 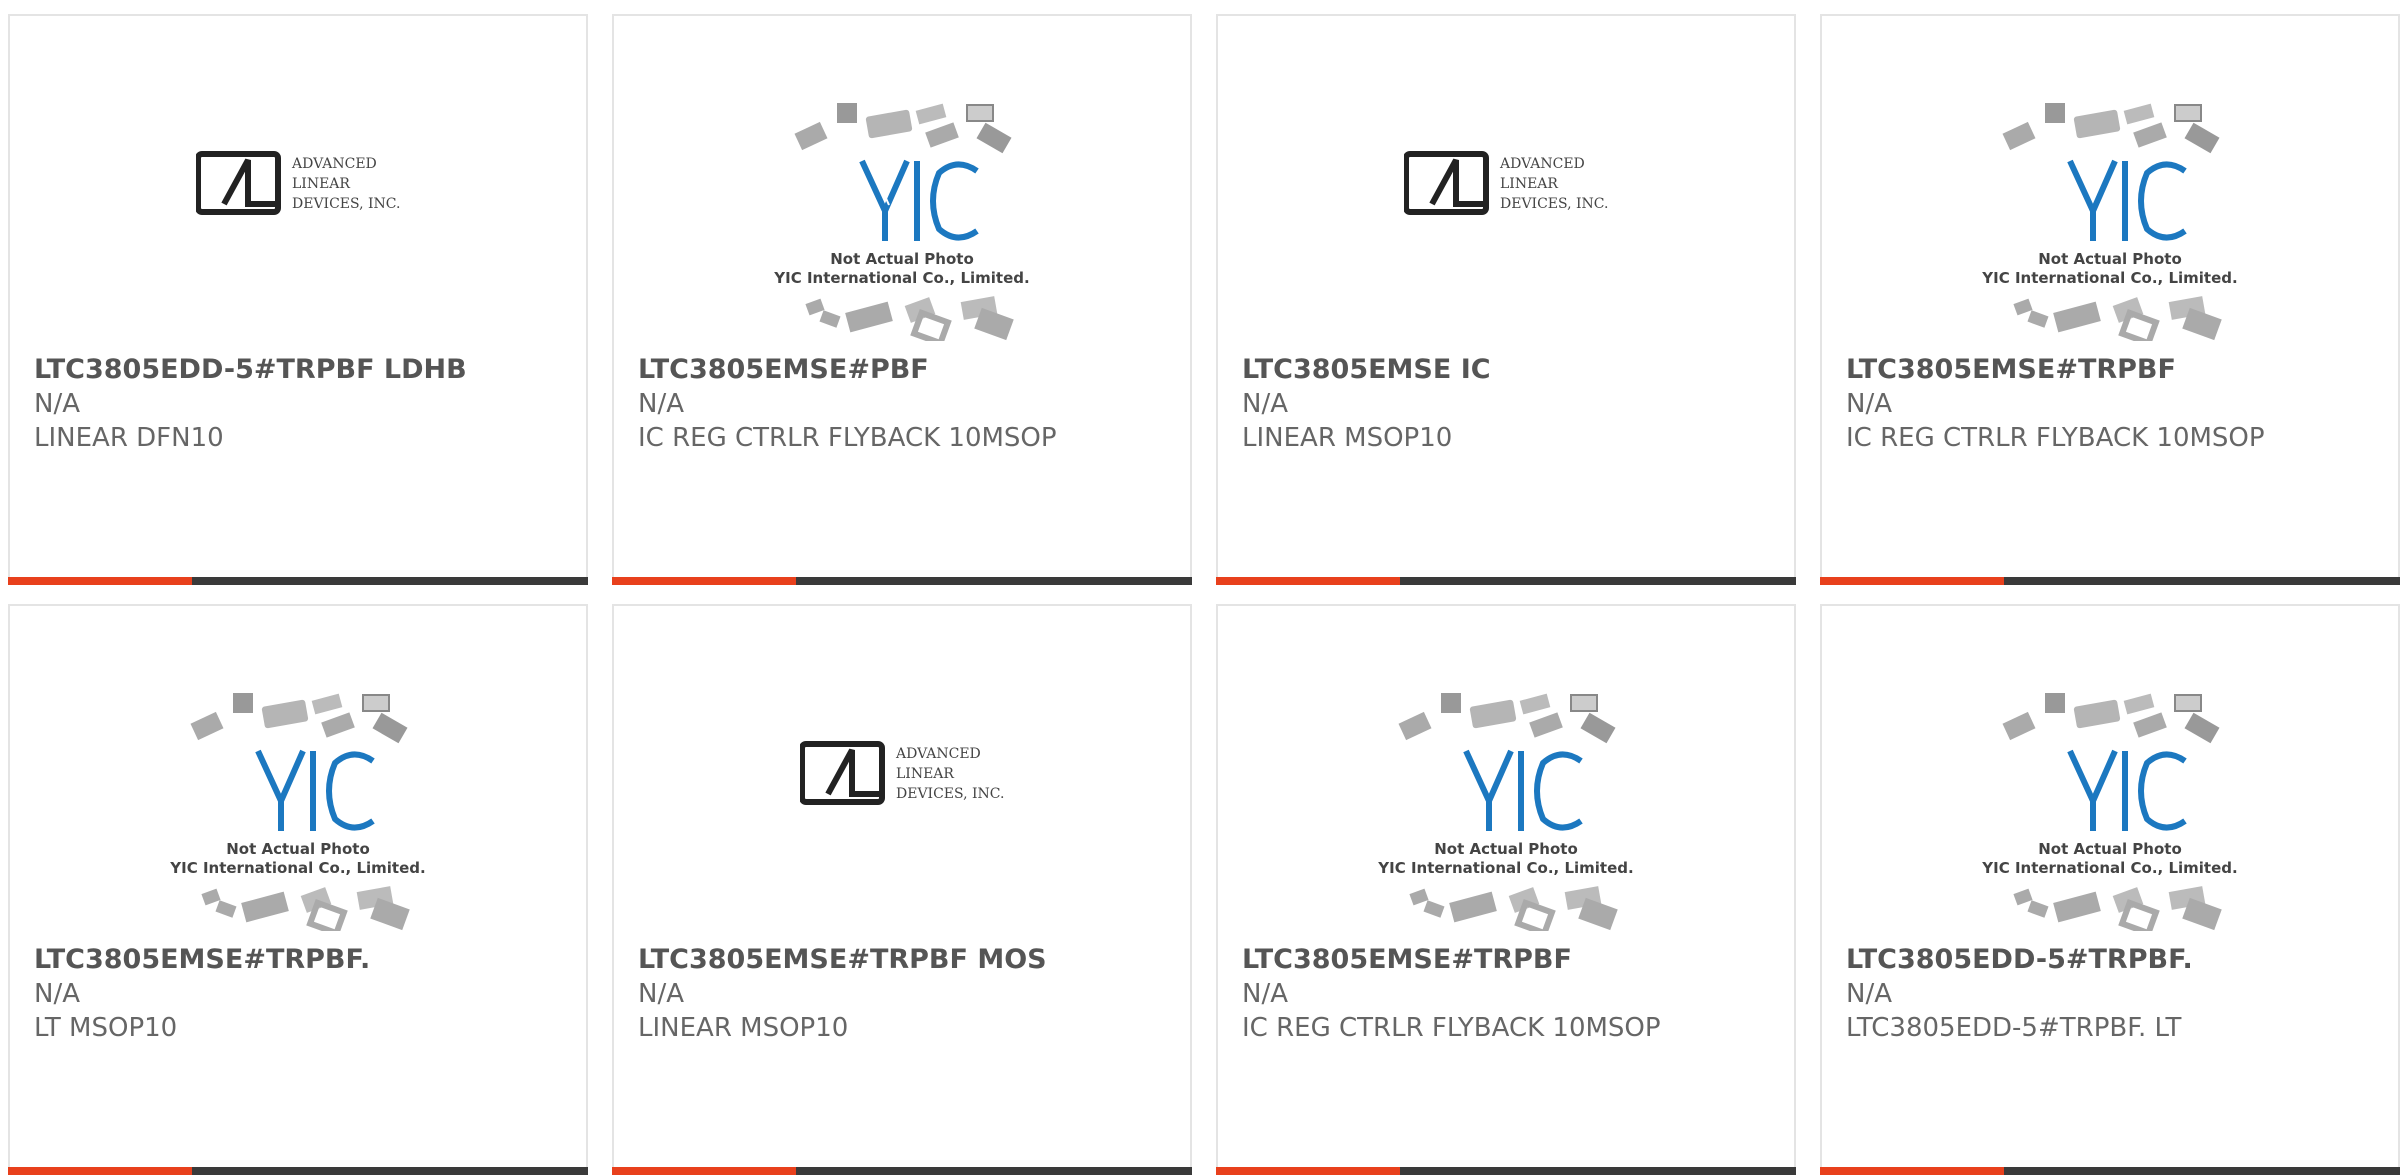 I want to click on product-title: LTC3805EMSE#PBF, so click(x=783, y=369).